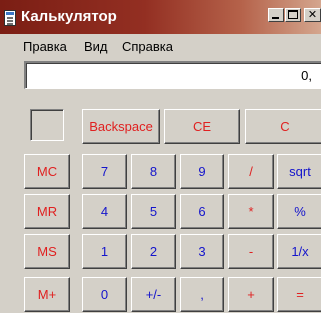 The width and height of the screenshot is (321, 313). Describe the element at coordinates (251, 251) in the screenshot. I see `subtract-button: -` at that location.